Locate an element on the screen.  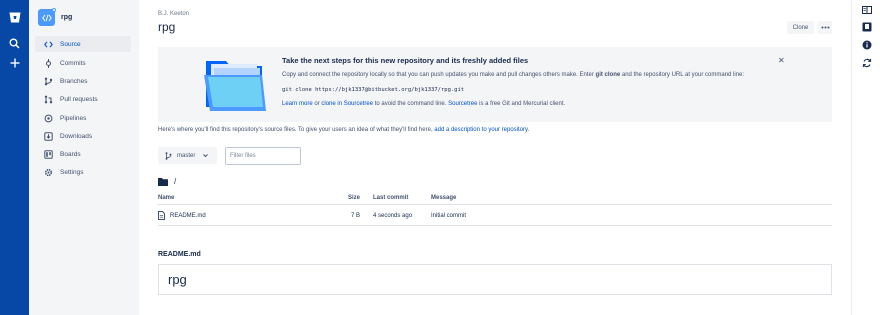
sourcetree-link: Sourcetree is located at coordinates (462, 104).